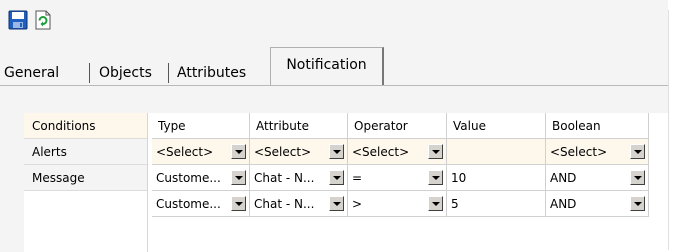 The width and height of the screenshot is (681, 252). I want to click on background-window-edge, so click(674, 126).